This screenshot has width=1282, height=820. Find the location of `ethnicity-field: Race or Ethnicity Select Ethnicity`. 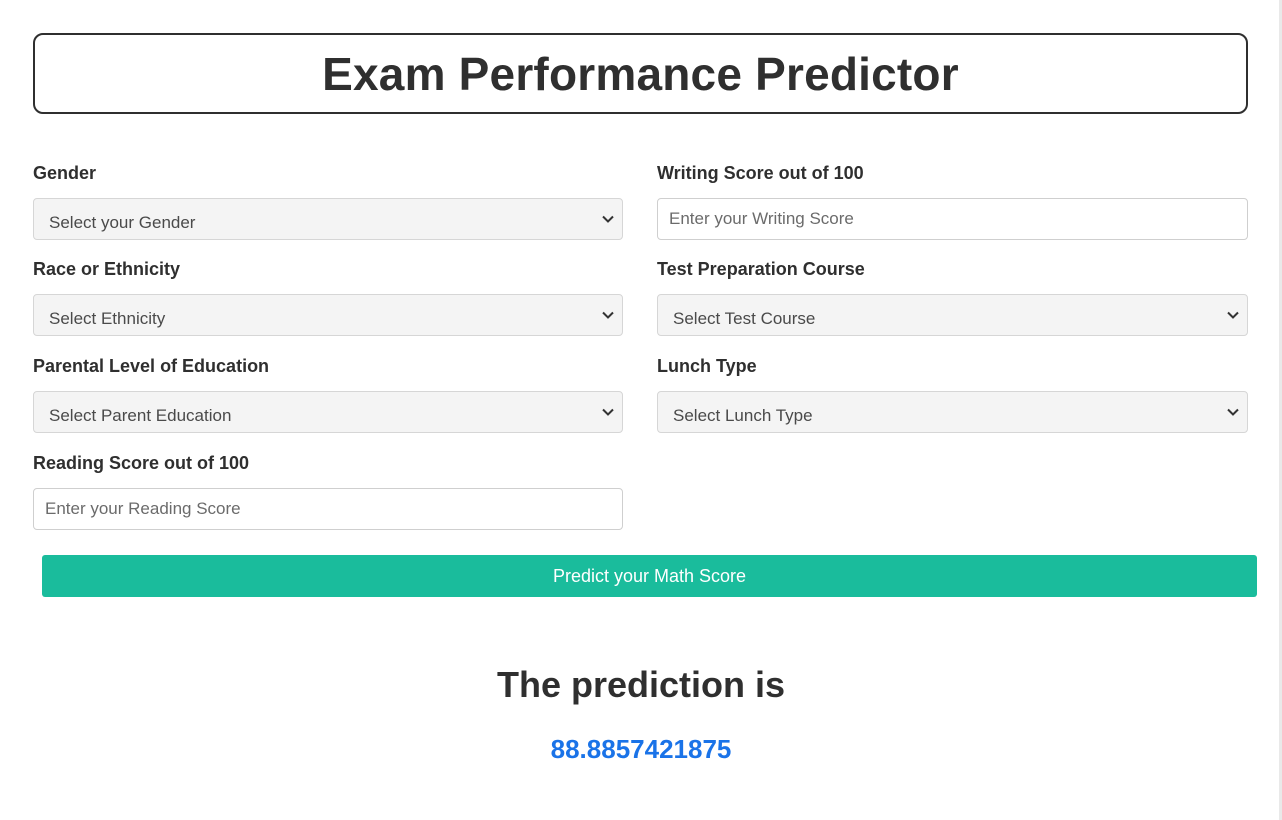

ethnicity-field: Race or Ethnicity Select Ethnicity is located at coordinates (328, 297).